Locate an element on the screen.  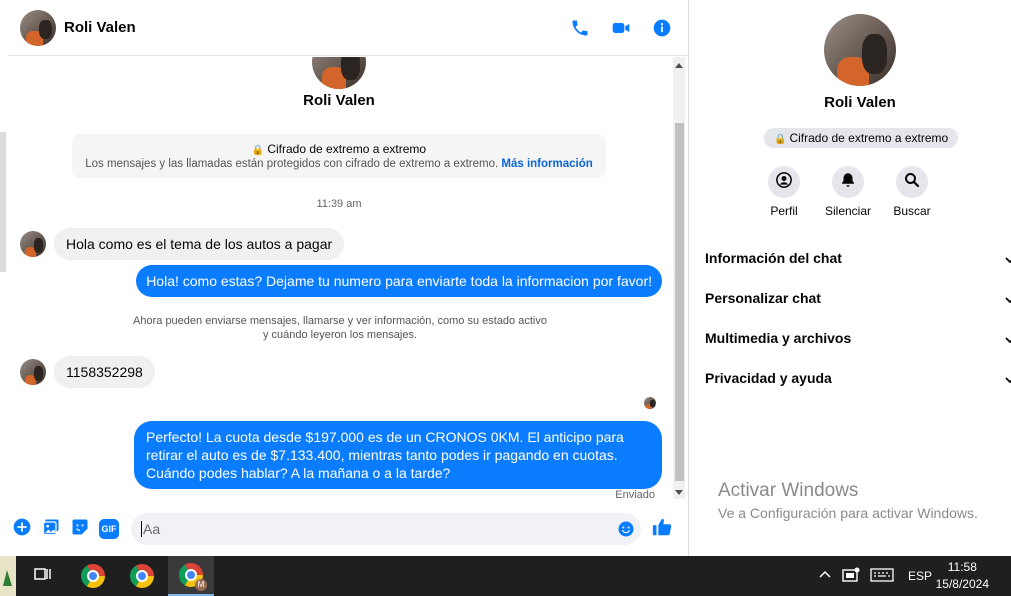
section-customize-chat: Personalizar chat is located at coordinates (858, 298).